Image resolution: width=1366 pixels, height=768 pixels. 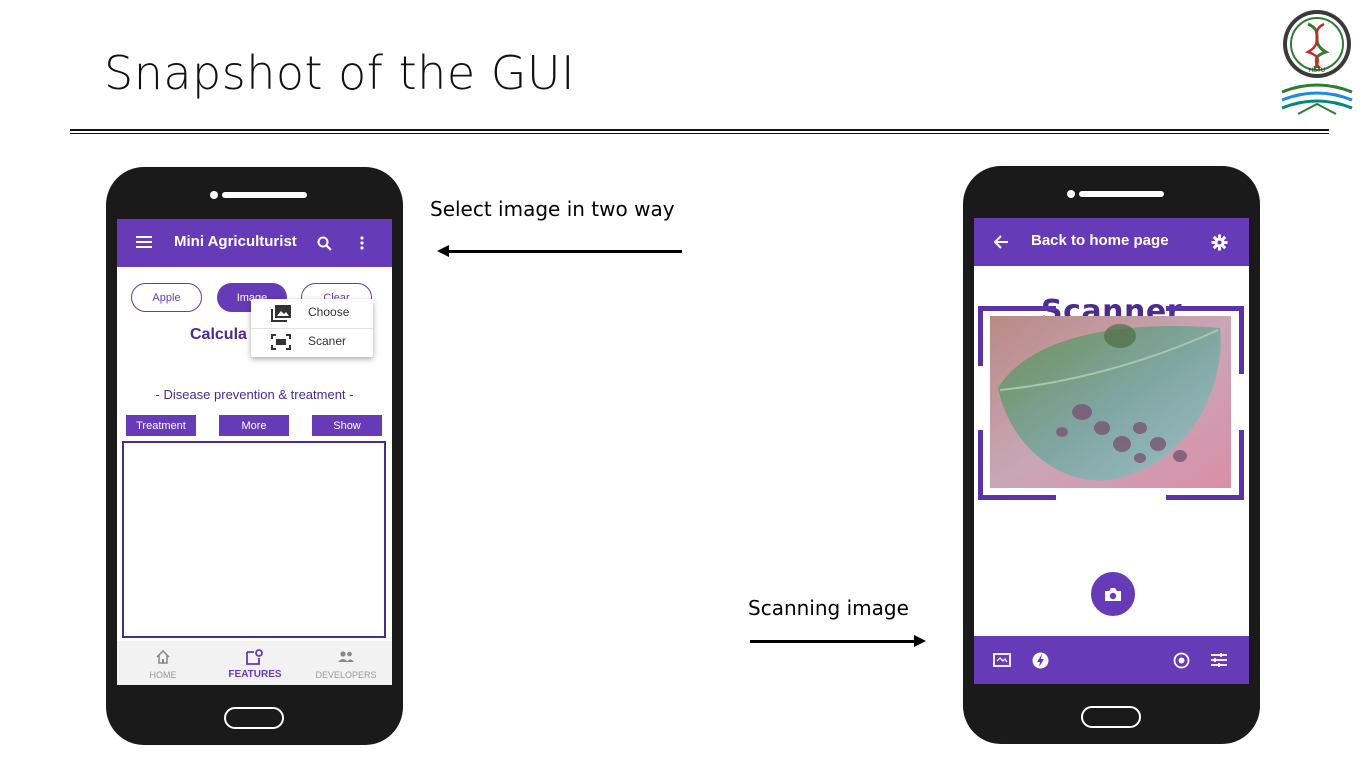 I want to click on university-logo: HSTU, so click(x=1317, y=62).